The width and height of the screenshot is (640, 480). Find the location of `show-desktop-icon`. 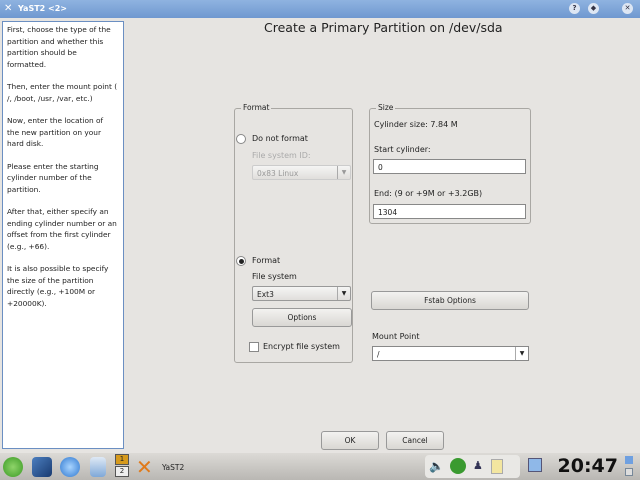

show-desktop-icon is located at coordinates (42, 467).